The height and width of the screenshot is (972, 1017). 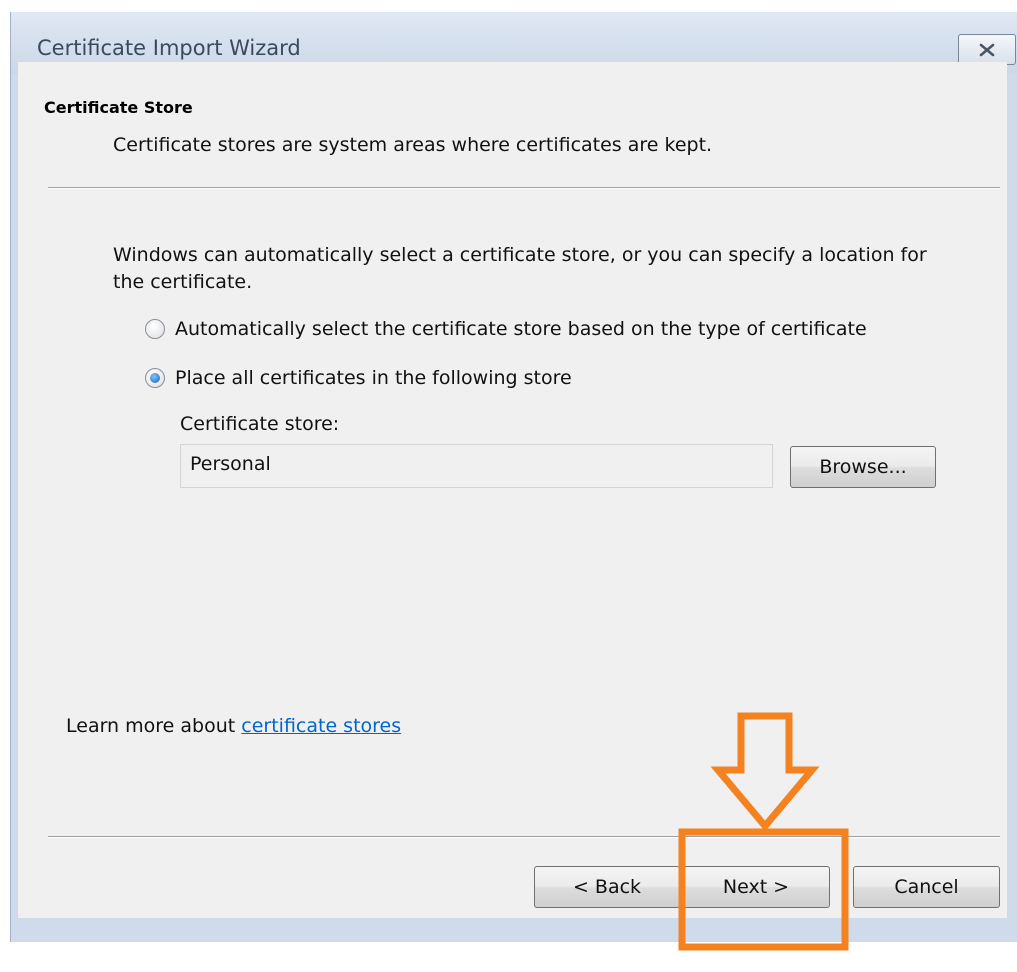 I want to click on certificate-store-label: Certificate store:, so click(x=260, y=424).